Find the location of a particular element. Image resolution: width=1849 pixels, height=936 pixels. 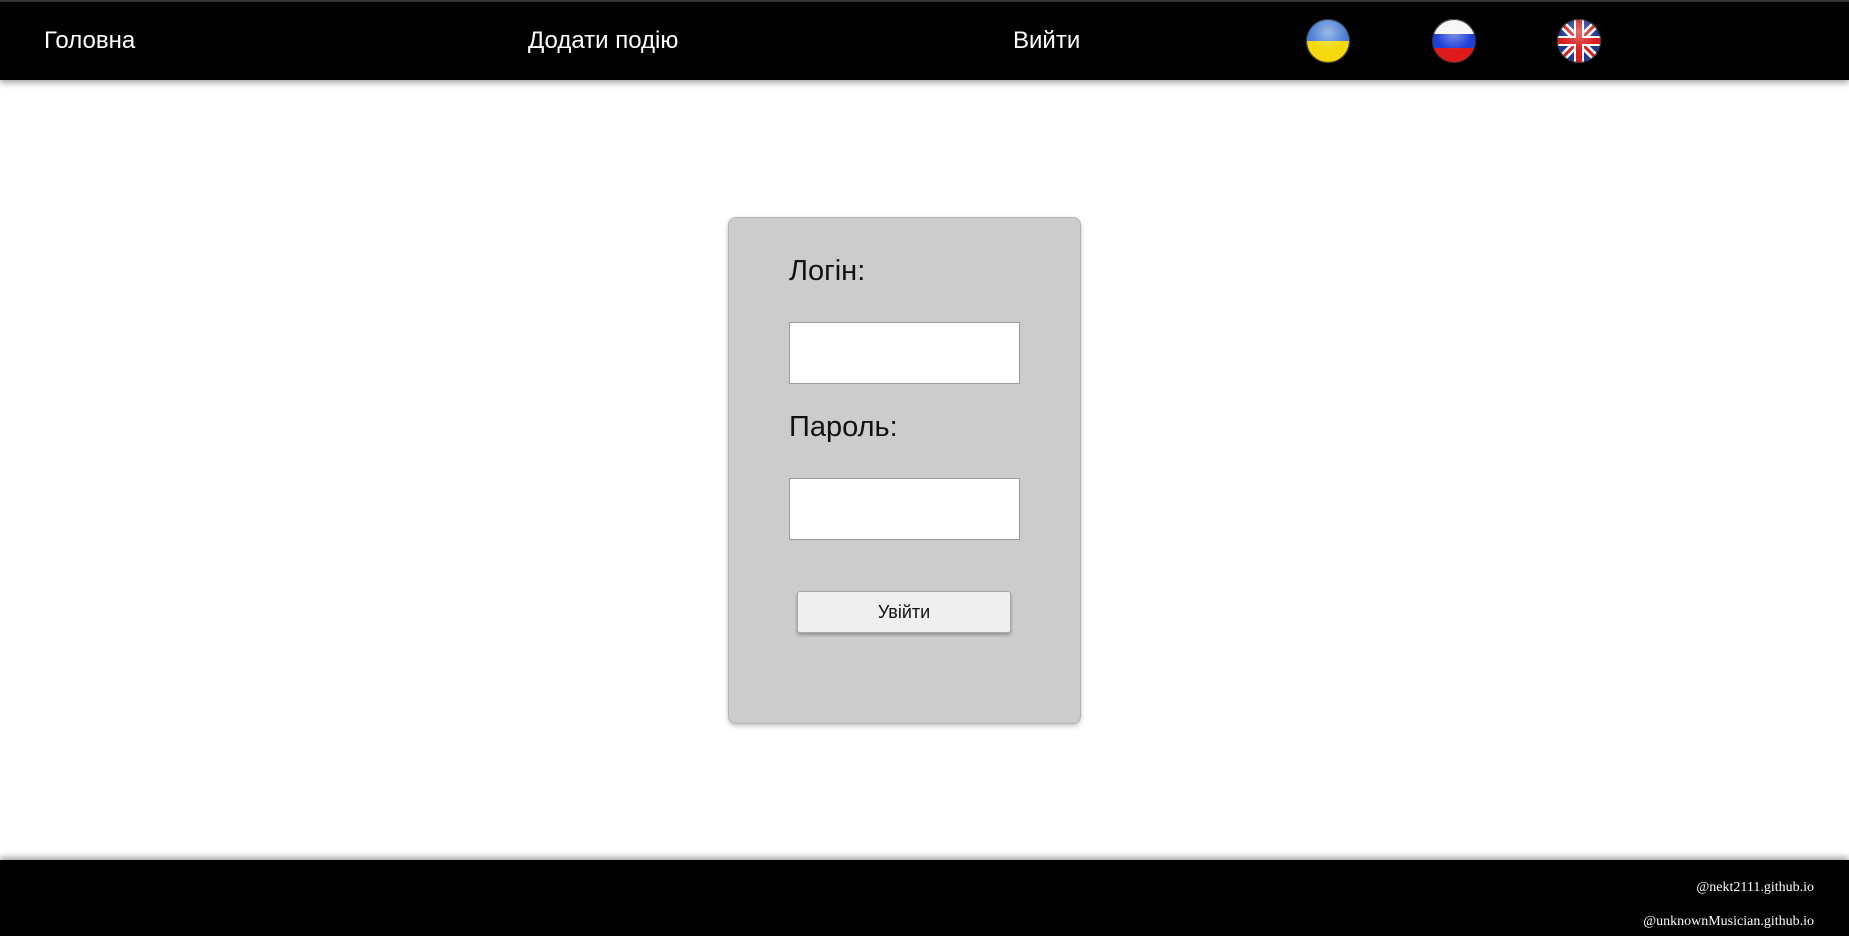

nav-add-event-link: Додати подію is located at coordinates (603, 41).